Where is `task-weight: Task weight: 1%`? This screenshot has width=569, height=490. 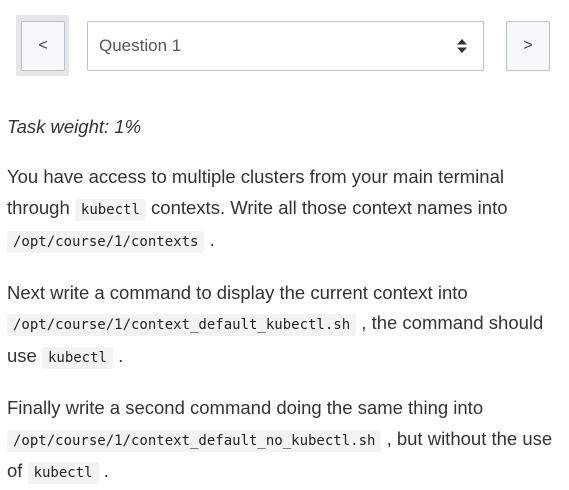 task-weight: Task weight: 1% is located at coordinates (74, 126).